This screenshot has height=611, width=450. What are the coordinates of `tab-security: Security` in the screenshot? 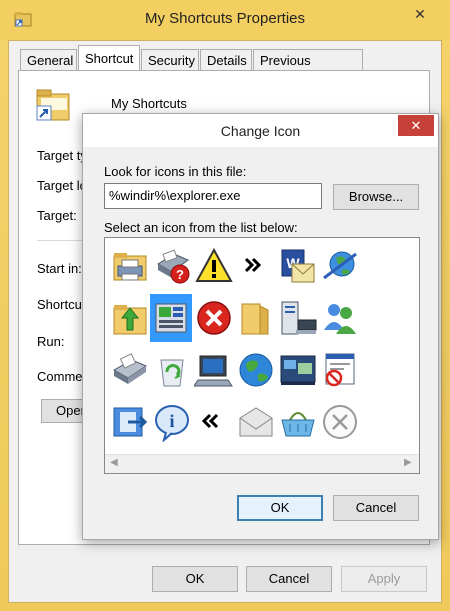 It's located at (170, 60).